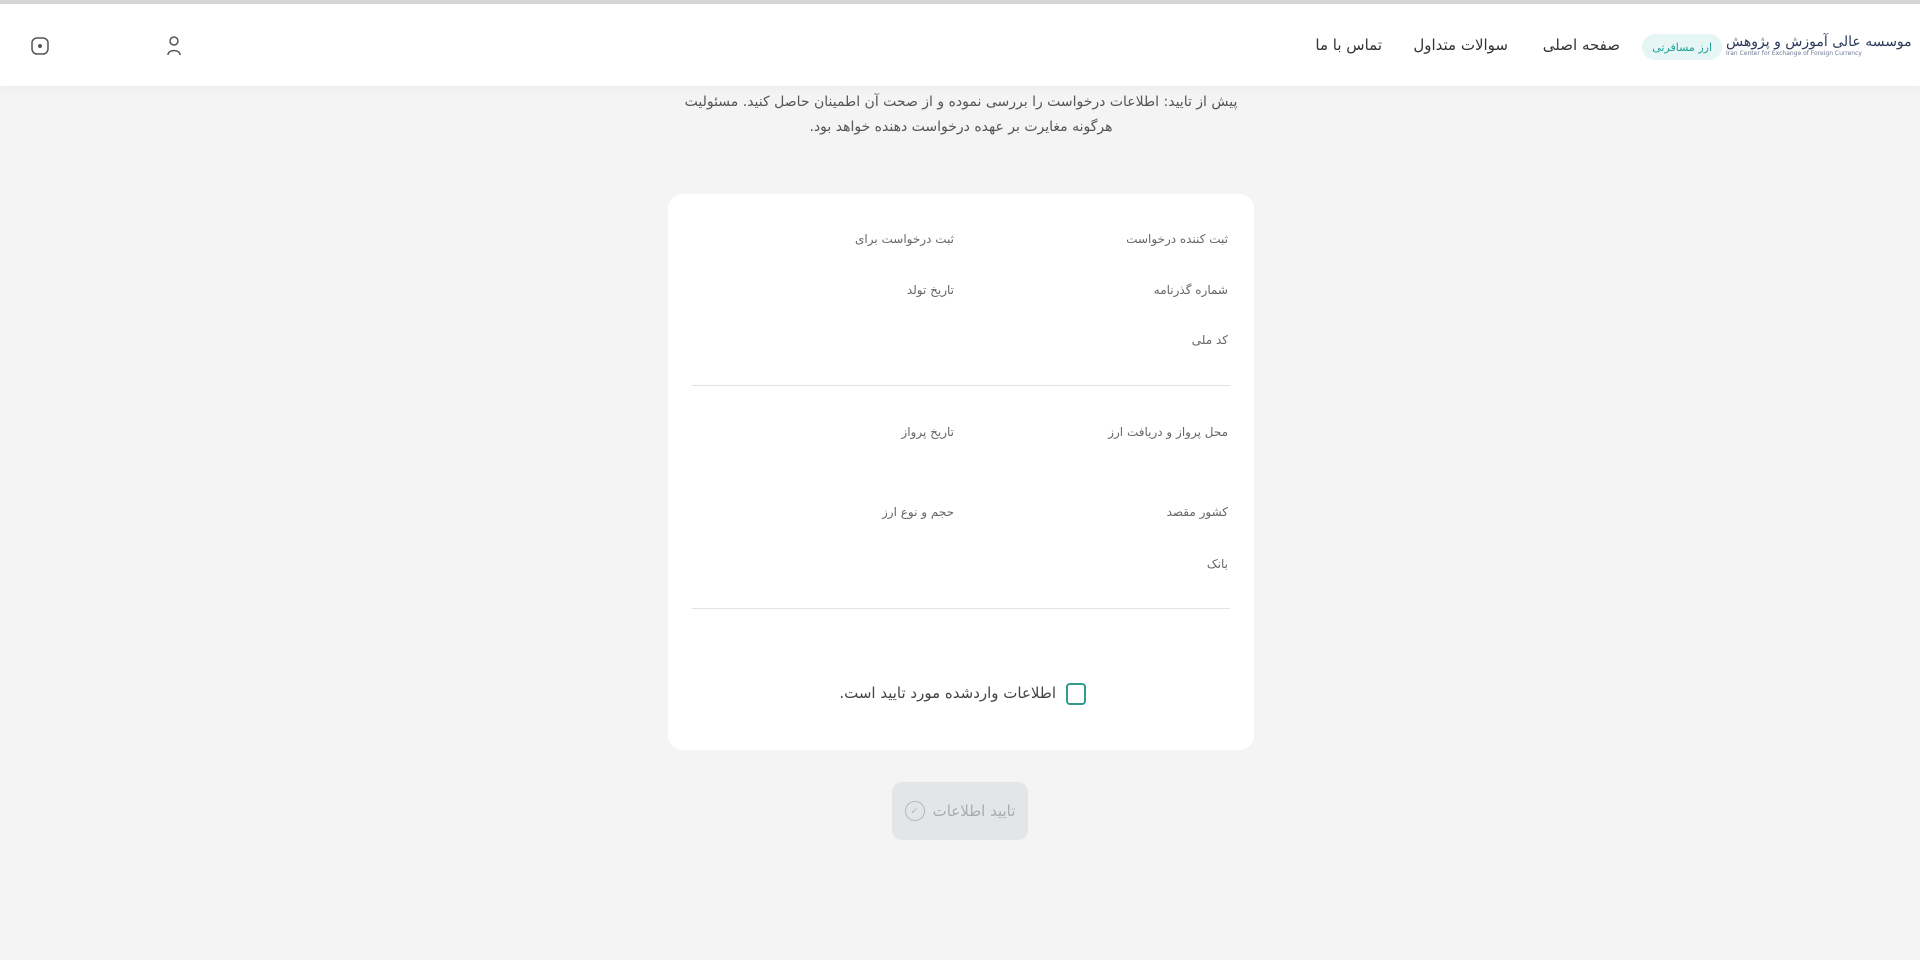  I want to click on passport-label: شماره گذرنامه, so click(1190, 290).